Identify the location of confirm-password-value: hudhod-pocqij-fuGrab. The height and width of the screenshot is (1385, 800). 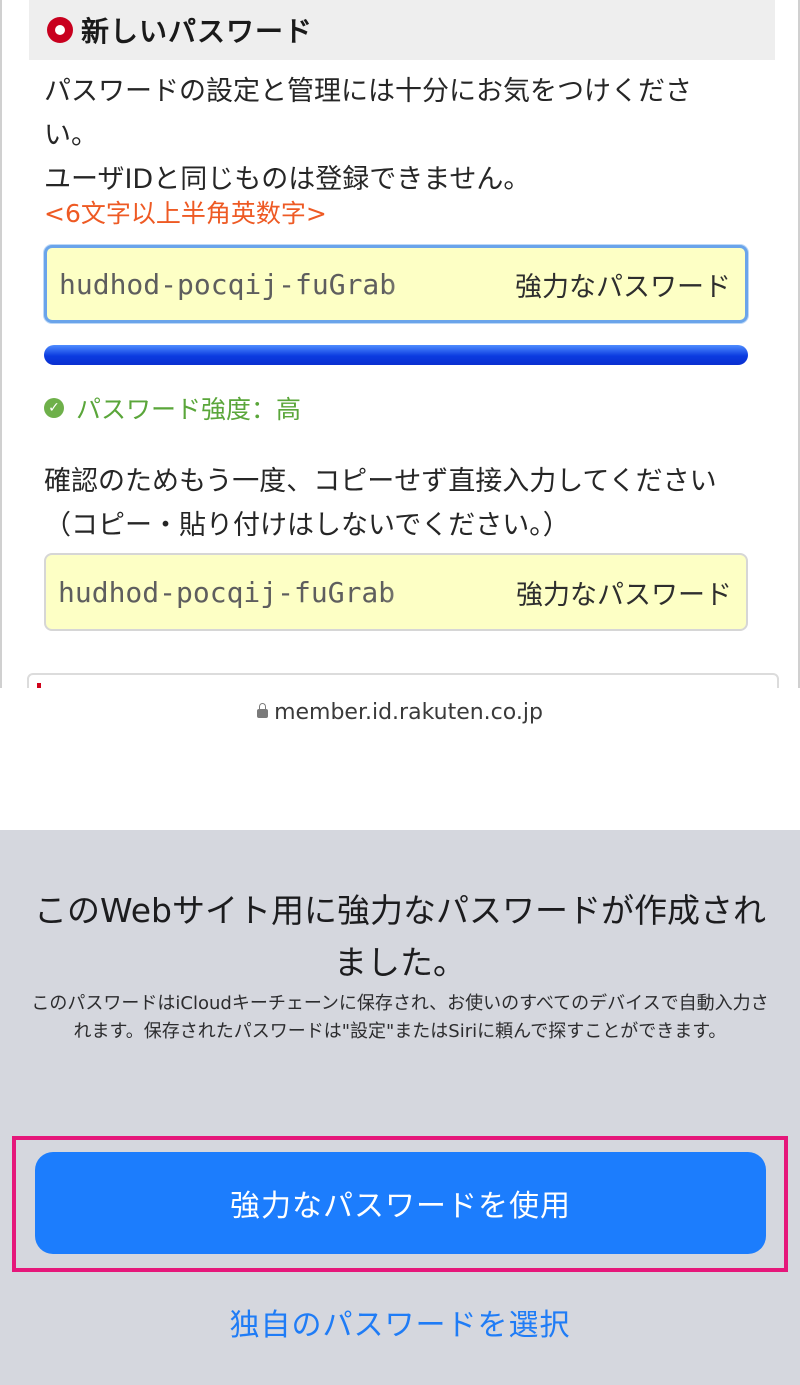
(227, 592).